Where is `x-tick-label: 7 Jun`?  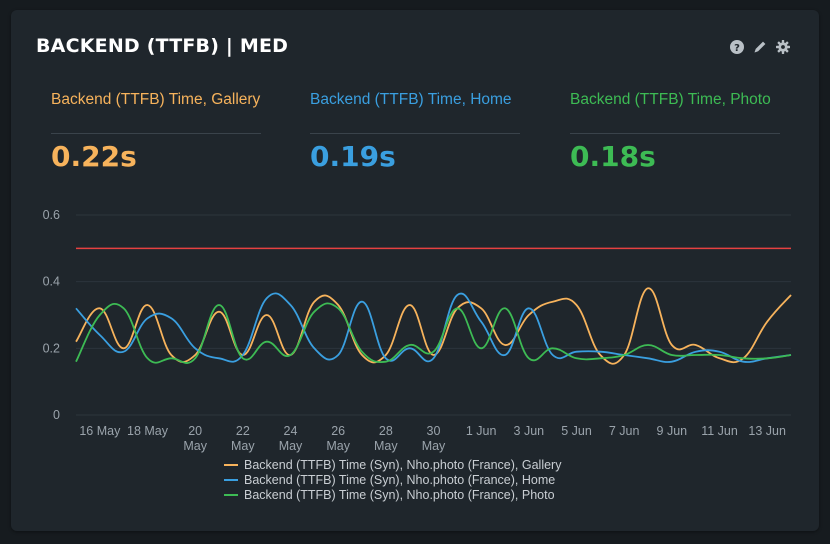
x-tick-label: 7 Jun is located at coordinates (624, 431).